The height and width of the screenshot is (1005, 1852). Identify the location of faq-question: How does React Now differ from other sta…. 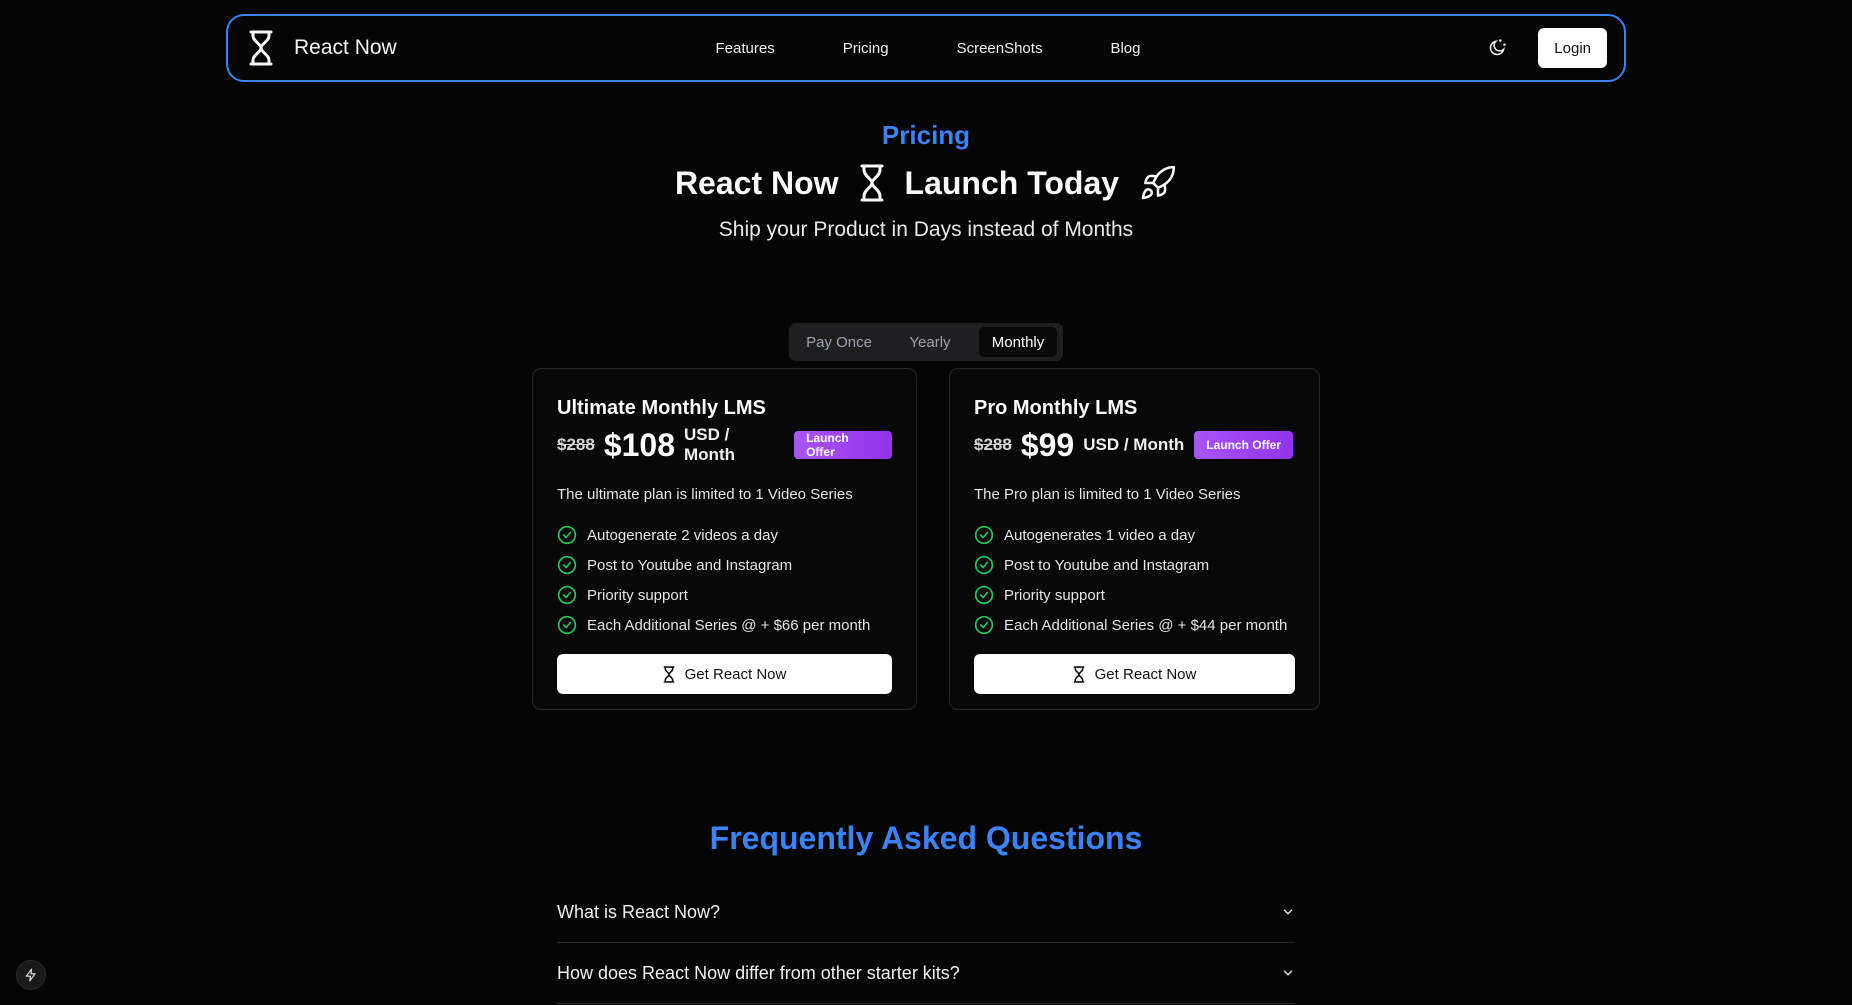
(758, 972).